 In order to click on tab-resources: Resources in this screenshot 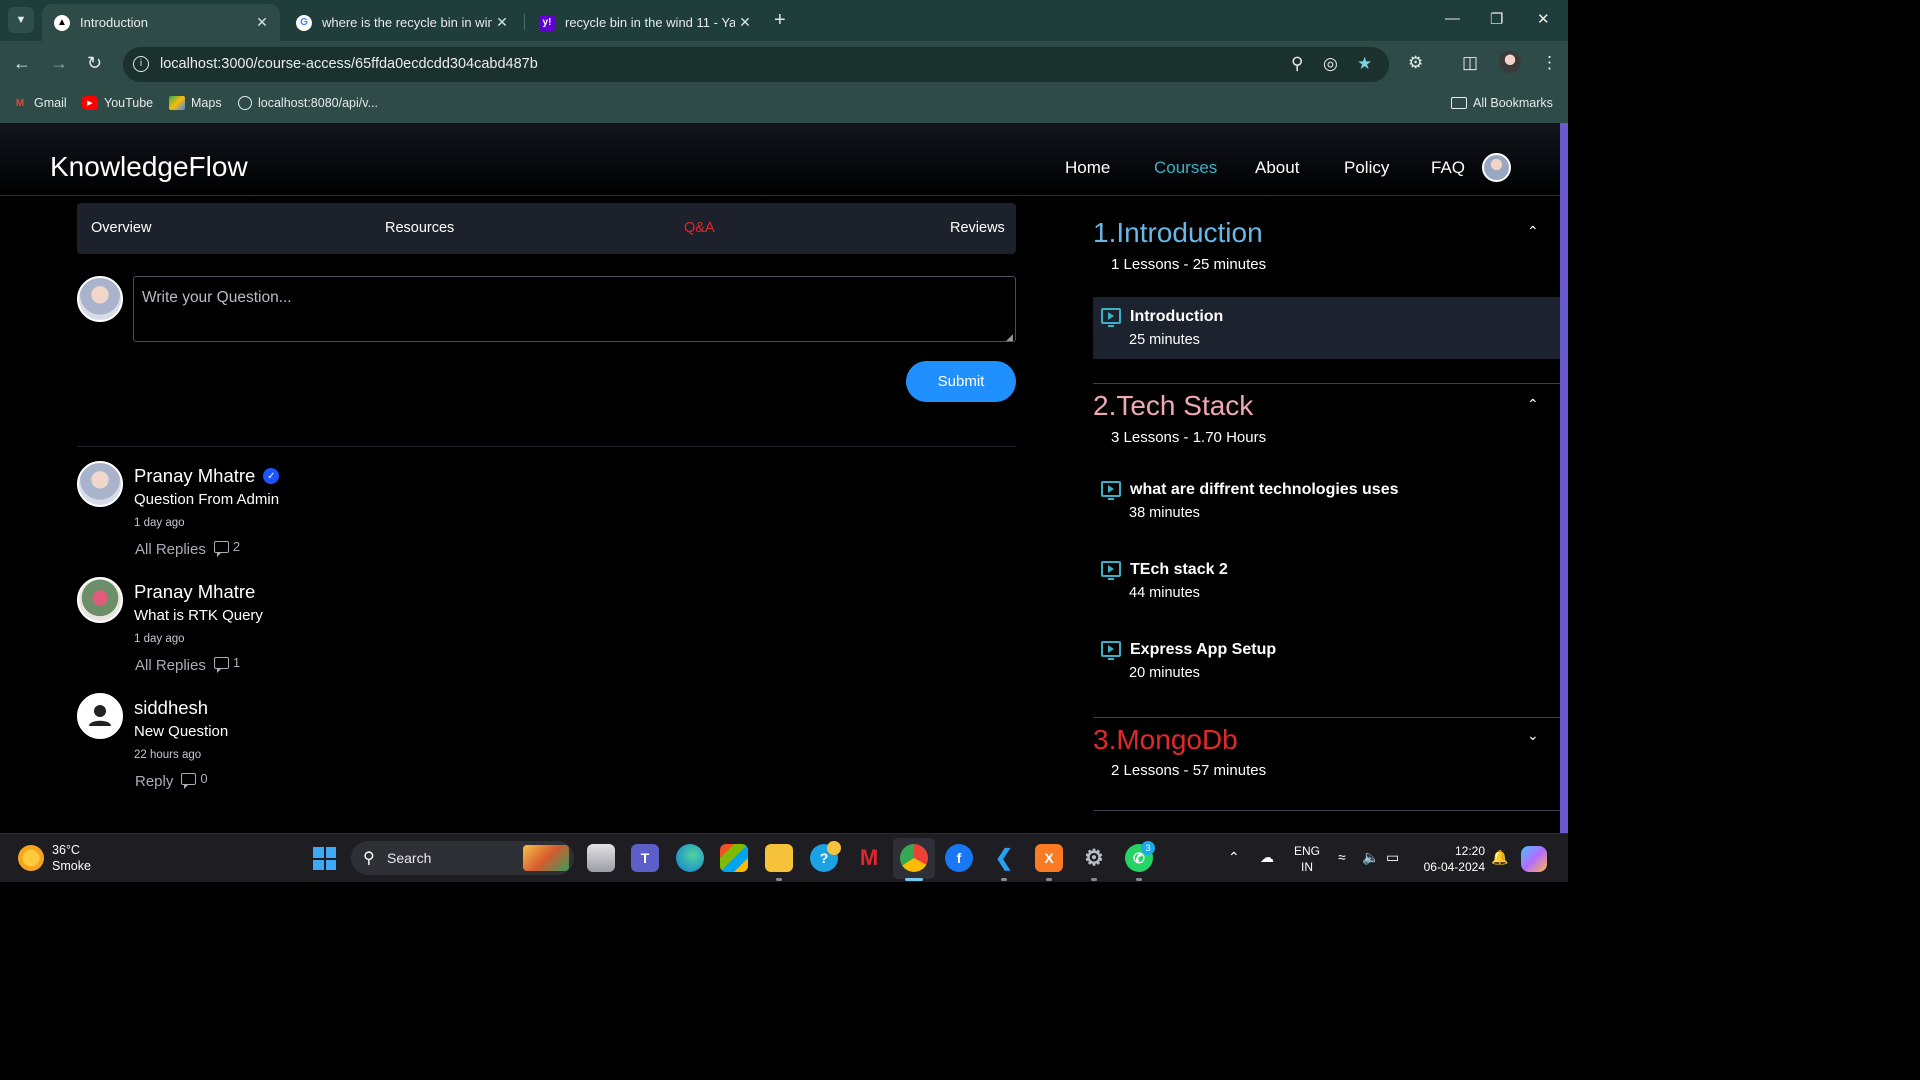, I will do `click(419, 228)`.